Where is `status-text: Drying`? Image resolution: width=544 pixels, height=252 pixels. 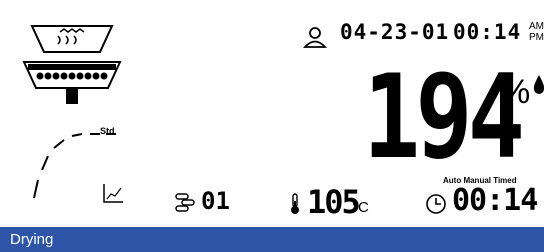
status-text: Drying is located at coordinates (32, 239).